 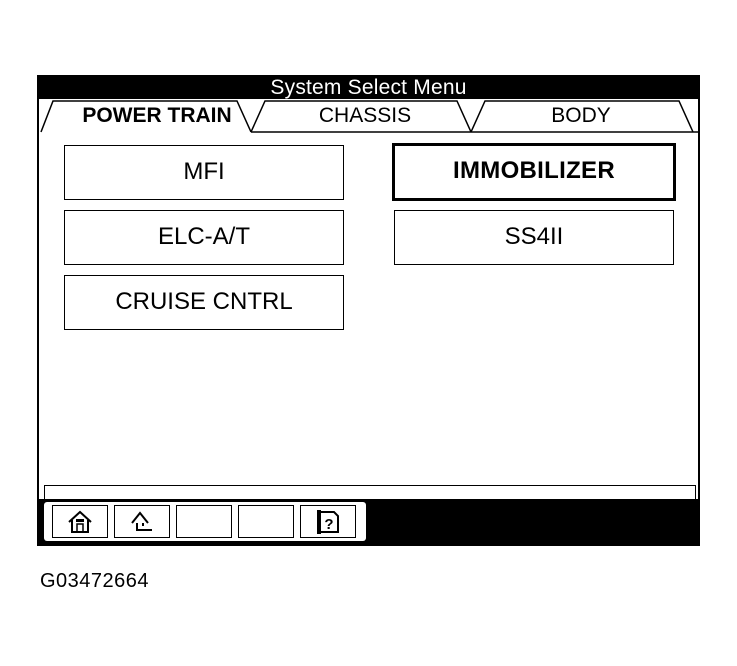 I want to click on status-strip, so click(x=370, y=492).